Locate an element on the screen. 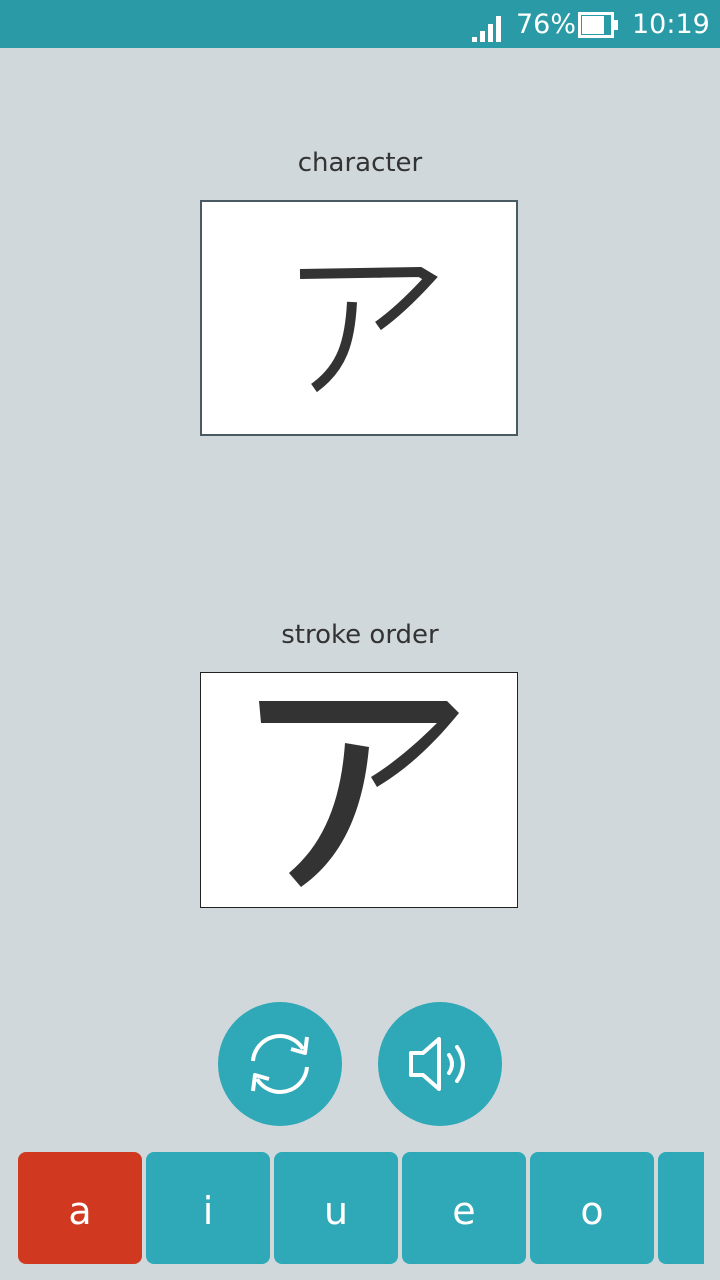 This screenshot has width=720, height=1280. stroke-order-display is located at coordinates (359, 790).